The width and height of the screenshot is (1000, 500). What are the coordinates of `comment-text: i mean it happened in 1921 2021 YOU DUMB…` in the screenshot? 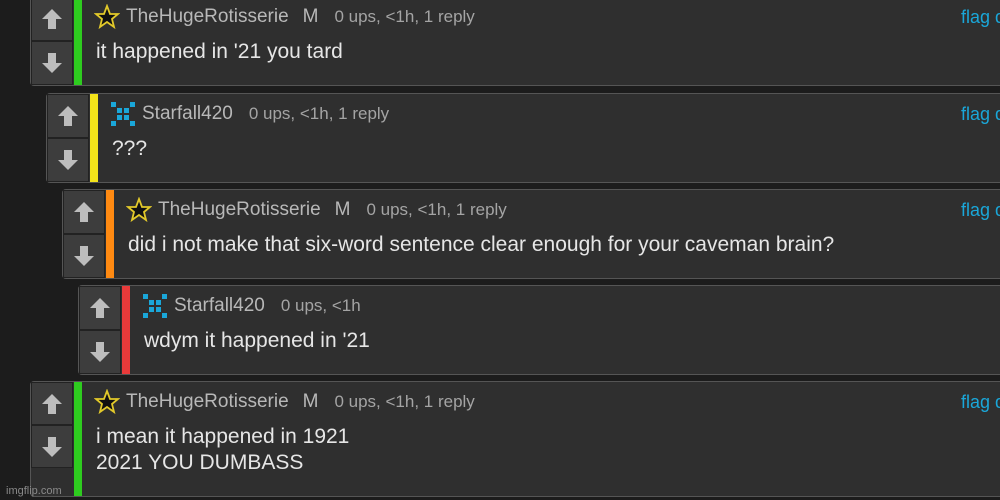 It's located at (223, 449).